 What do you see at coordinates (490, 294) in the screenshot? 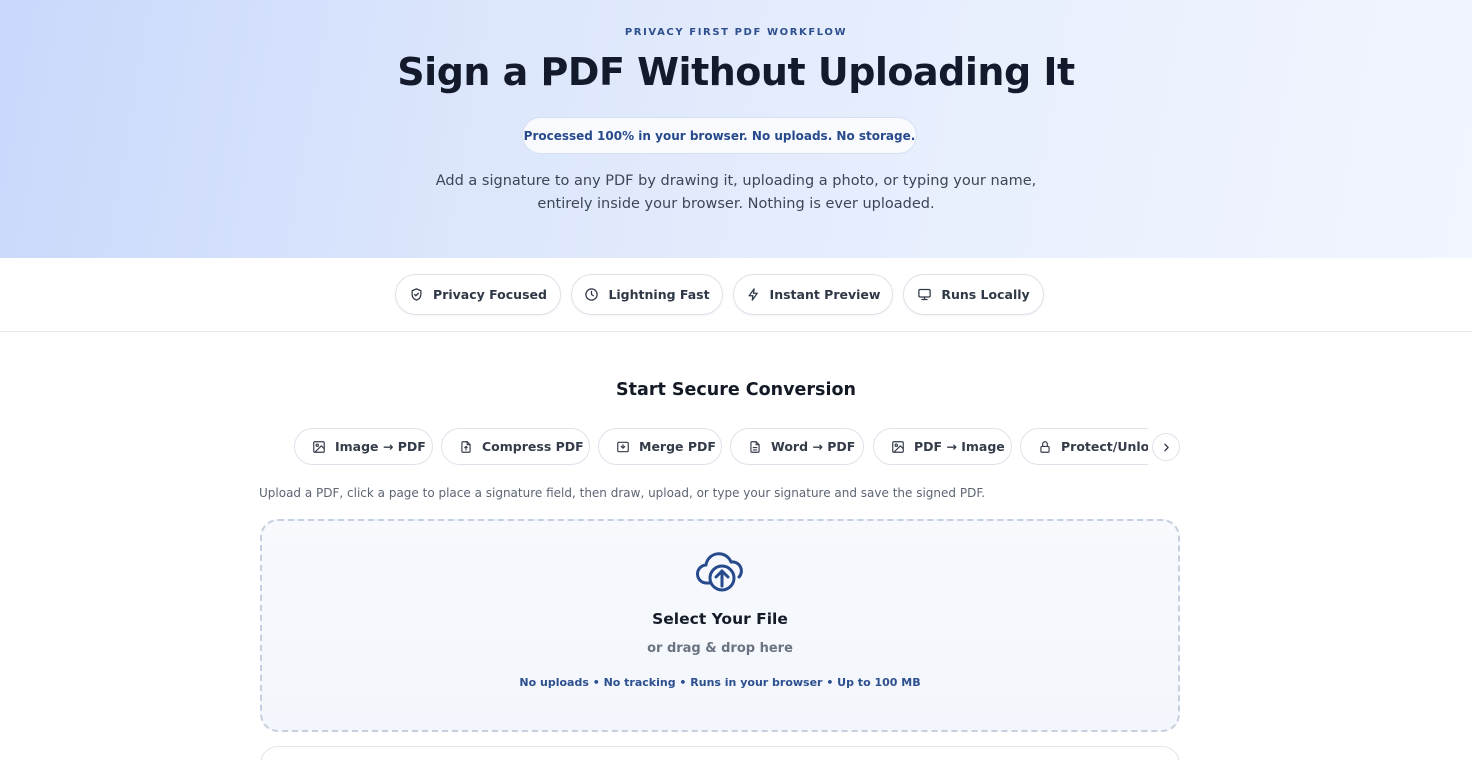
I see `feature-label: Privacy Focused` at bounding box center [490, 294].